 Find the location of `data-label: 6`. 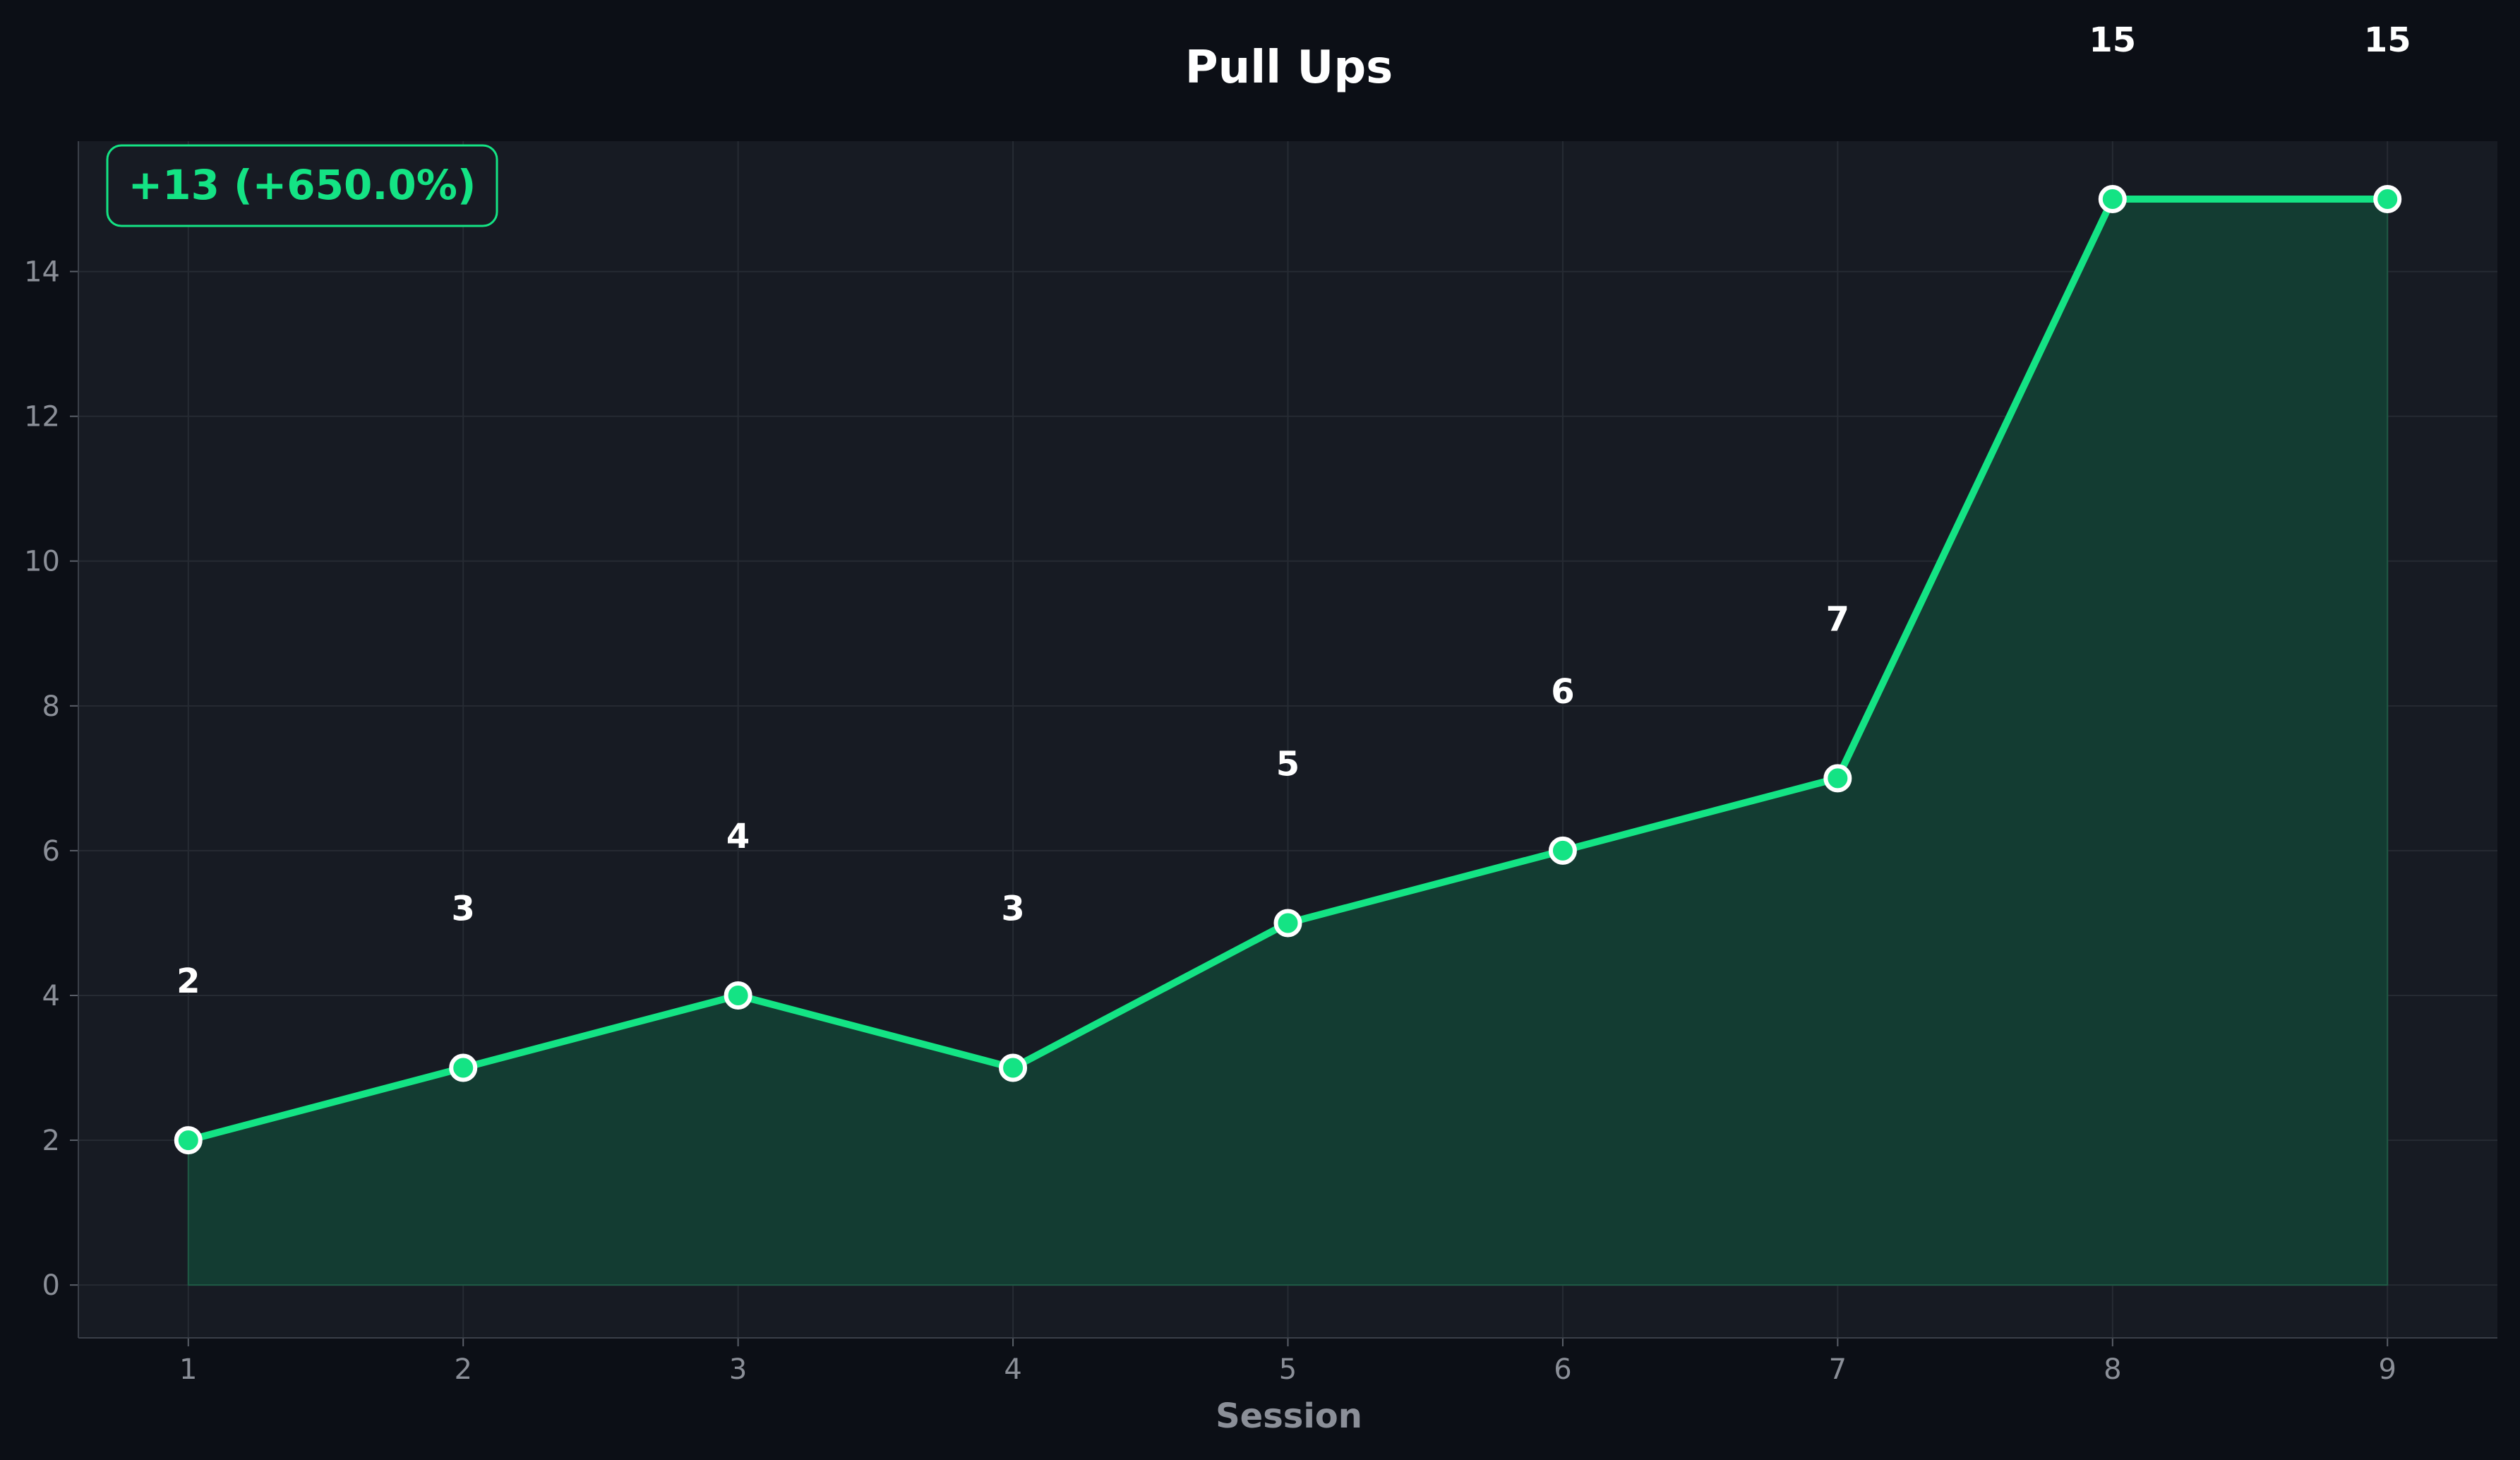

data-label: 6 is located at coordinates (1563, 692).